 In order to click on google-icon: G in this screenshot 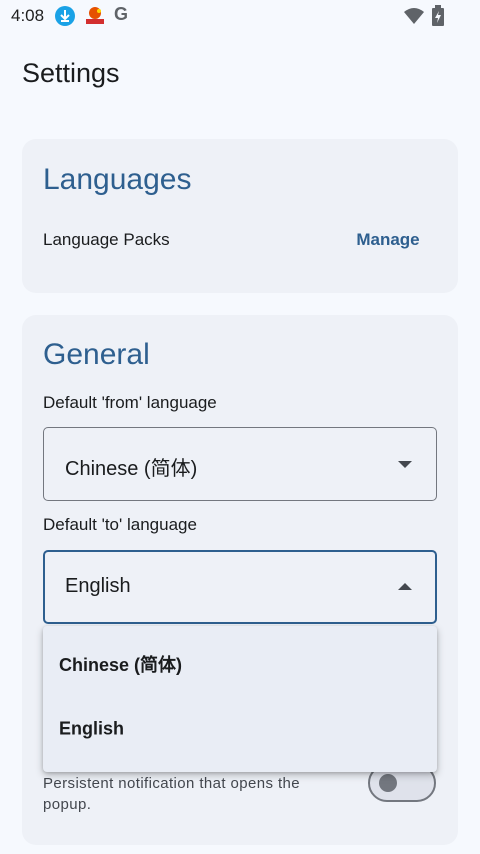, I will do `click(121, 14)`.